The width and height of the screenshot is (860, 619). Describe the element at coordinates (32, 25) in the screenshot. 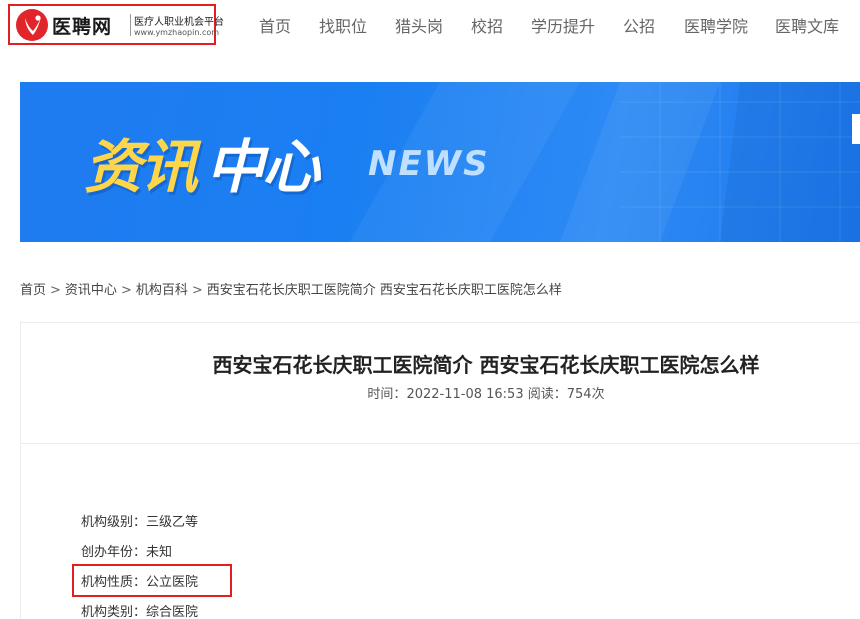

I see `logo-mark-icon` at that location.